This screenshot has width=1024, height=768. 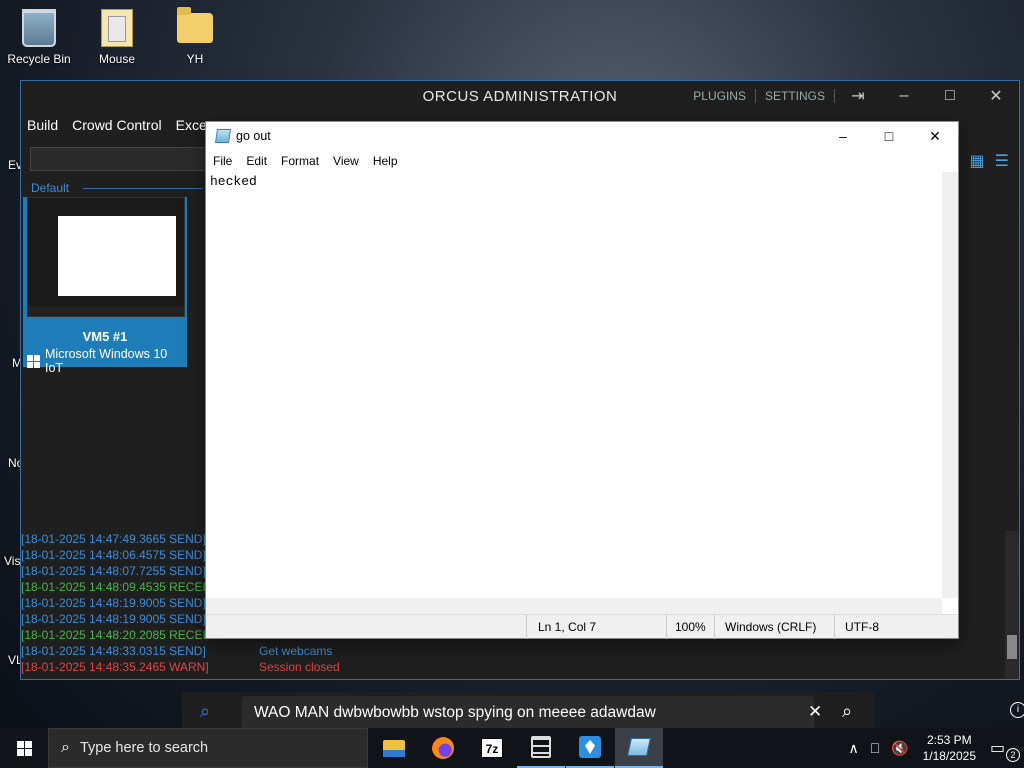 I want to click on server-icon, so click(x=541, y=747).